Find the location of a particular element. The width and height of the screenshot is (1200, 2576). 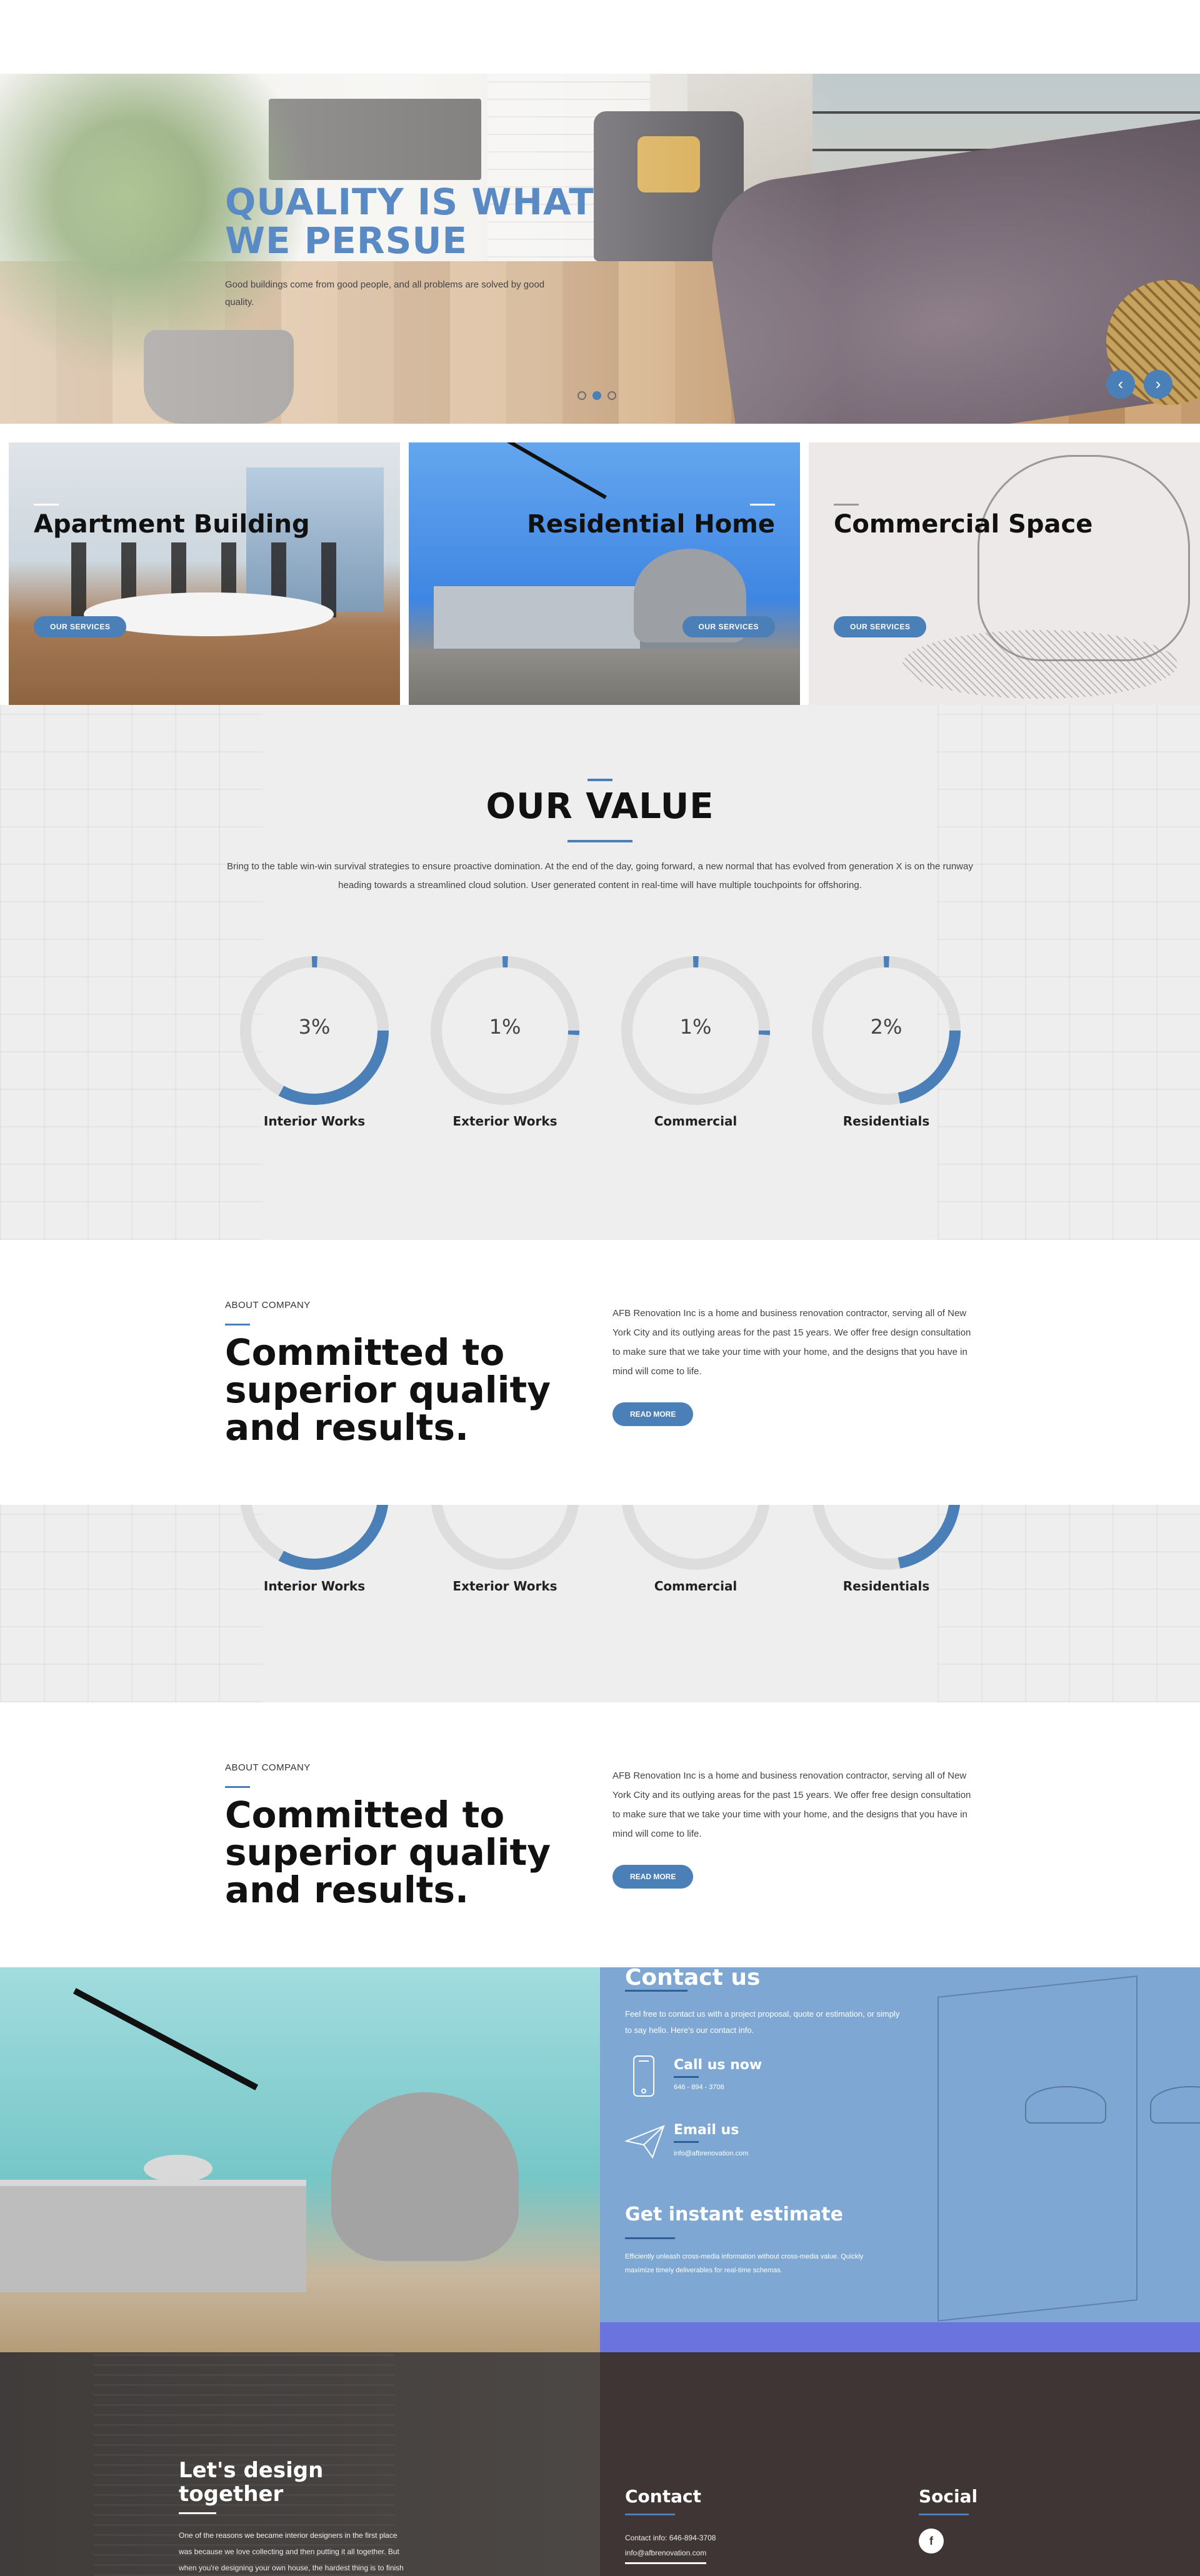

chevron-left-icon: ‹ is located at coordinates (1121, 383).